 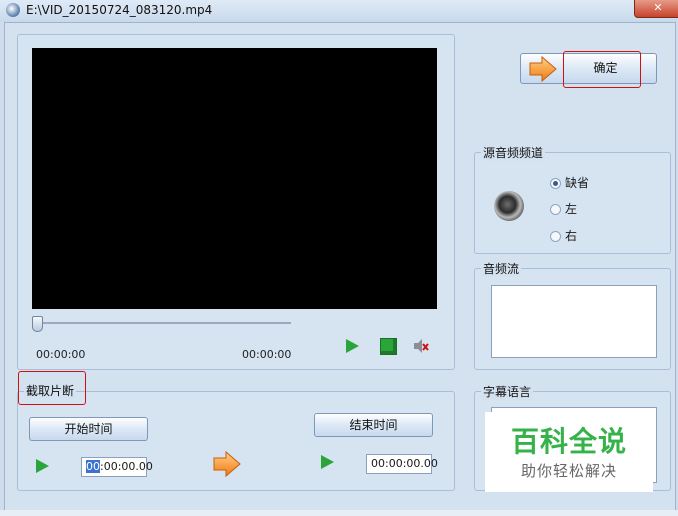 I want to click on speaker-icon, so click(x=509, y=206).